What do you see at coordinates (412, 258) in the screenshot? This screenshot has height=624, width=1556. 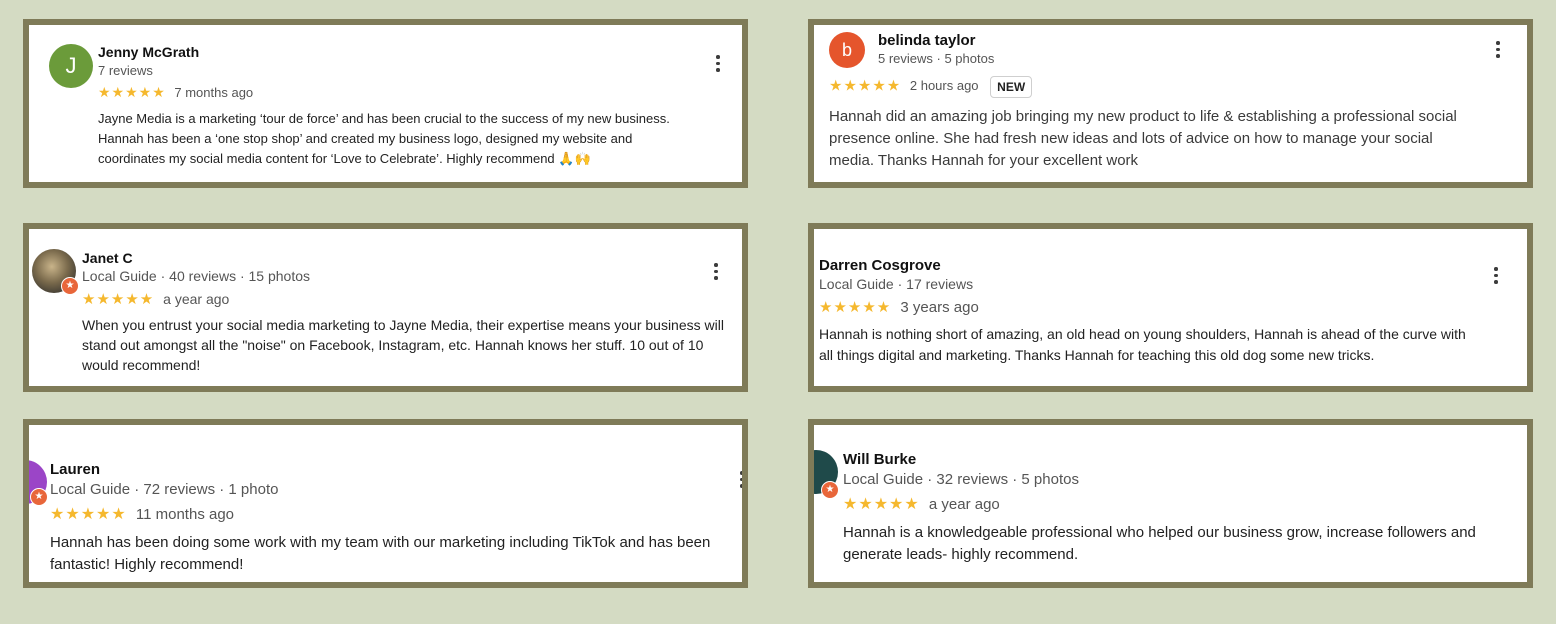 I see `reviewer-name: Janet C` at bounding box center [412, 258].